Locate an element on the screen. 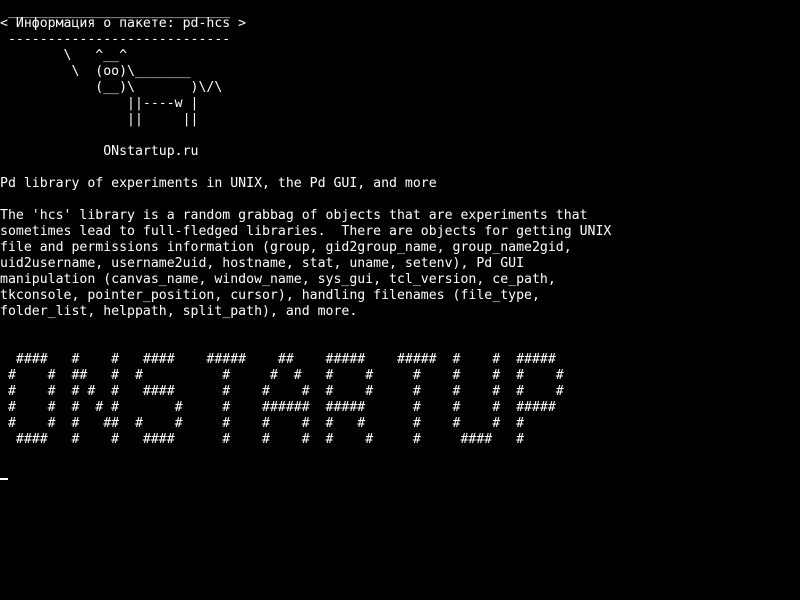 The width and height of the screenshot is (800, 600). ascii-cow-line: || || is located at coordinates (99, 119).